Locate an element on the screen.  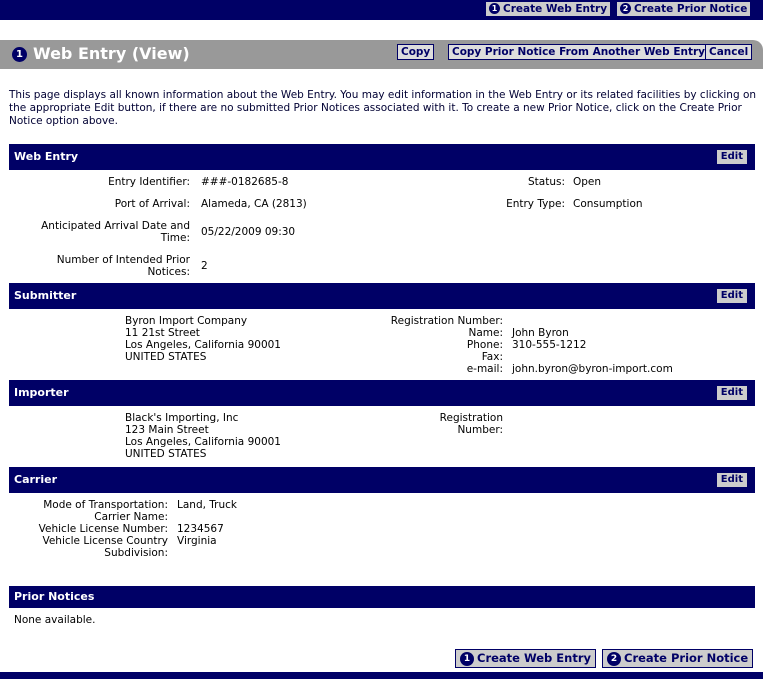
edit-importer-button: Edit is located at coordinates (731, 393).